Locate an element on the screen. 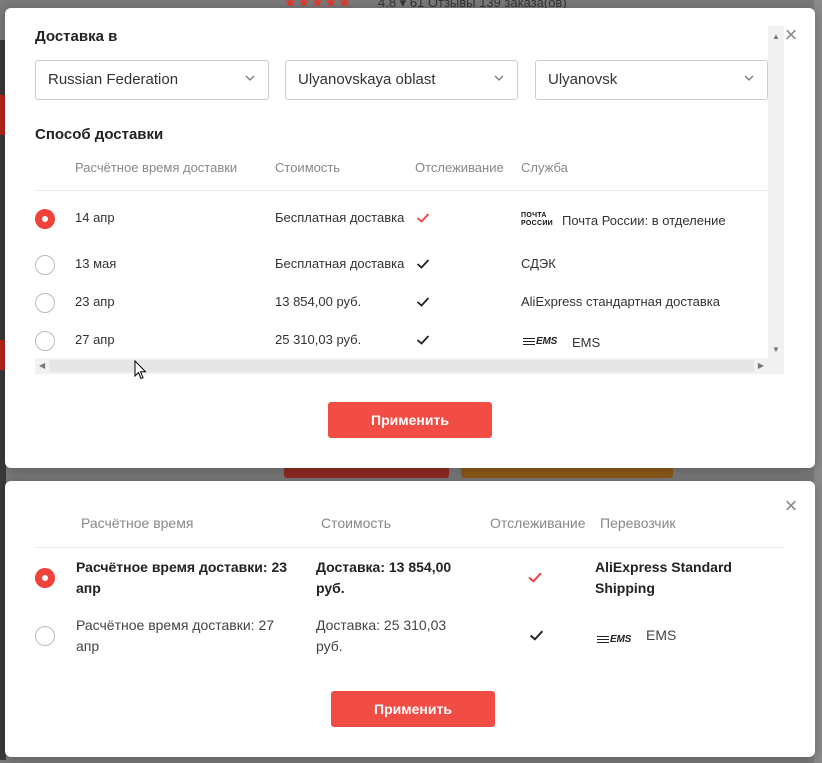  carrier-name: EMS is located at coordinates (661, 635).